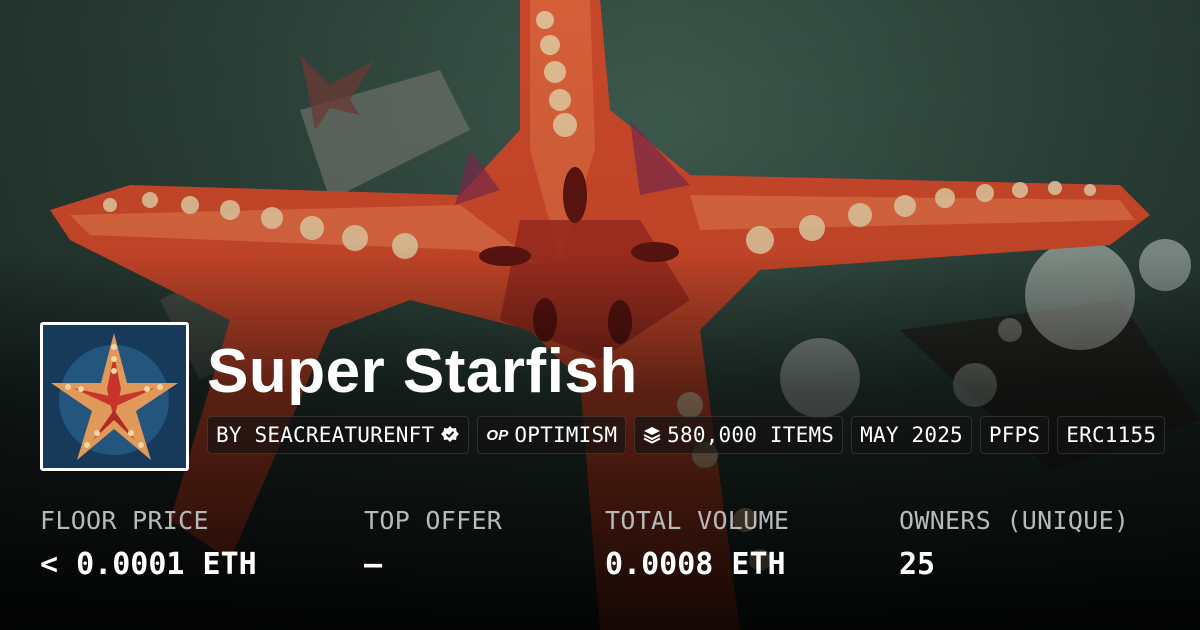  What do you see at coordinates (1014, 520) in the screenshot?
I see `owners-label: OWNERS (UNIQUE)` at bounding box center [1014, 520].